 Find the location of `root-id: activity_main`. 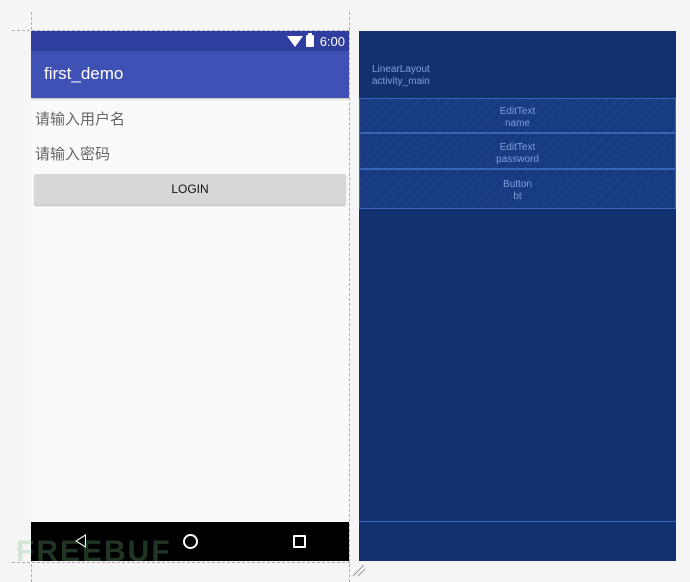

root-id: activity_main is located at coordinates (401, 81).